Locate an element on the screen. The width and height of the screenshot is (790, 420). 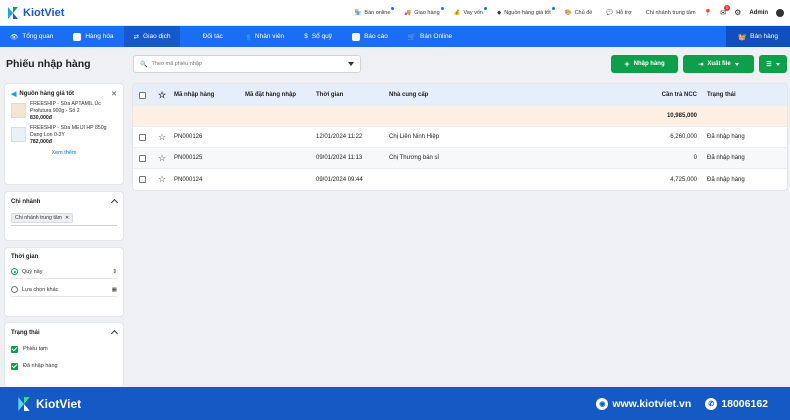
website-text: www.kiotviet.vn is located at coordinates (652, 403).